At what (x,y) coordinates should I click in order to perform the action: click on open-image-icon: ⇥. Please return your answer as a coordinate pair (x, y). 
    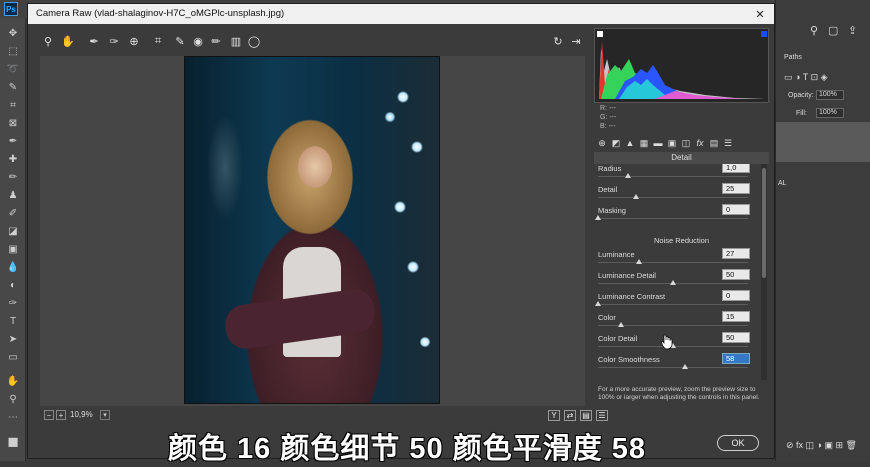
    Looking at the image, I should click on (576, 41).